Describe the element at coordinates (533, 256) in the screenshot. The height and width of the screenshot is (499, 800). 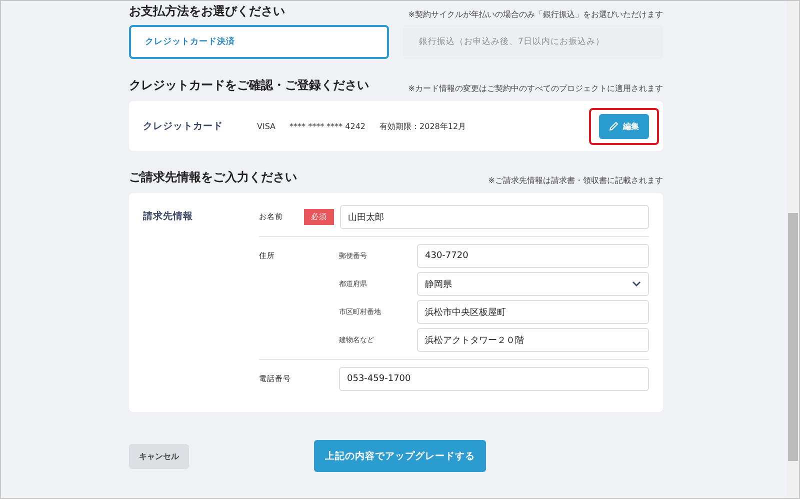
I see `address-input: 430-7720` at that location.